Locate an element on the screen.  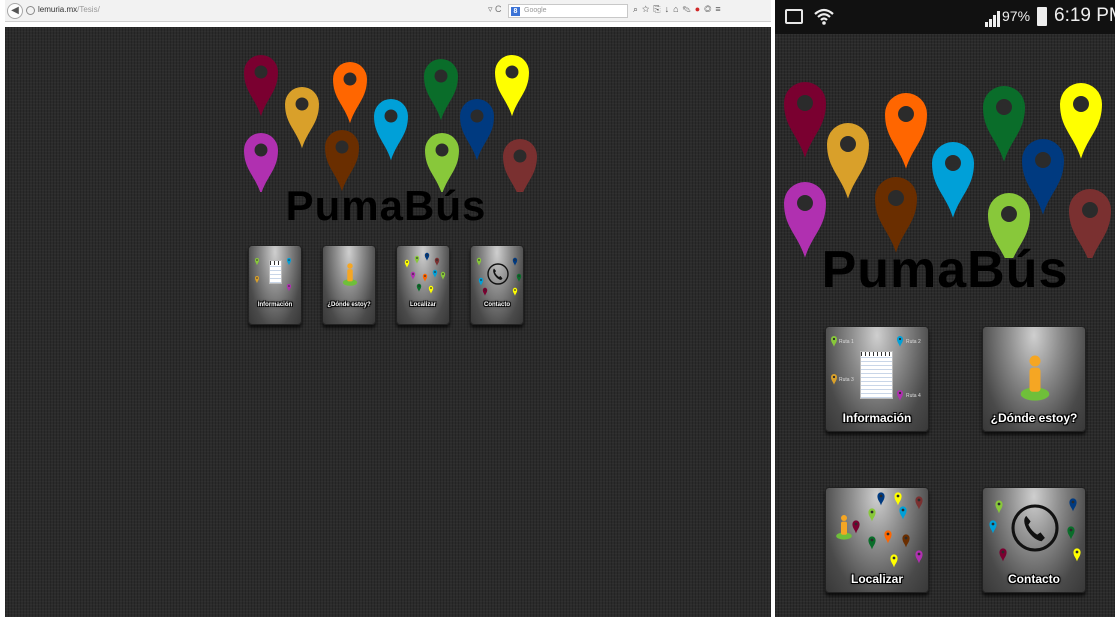
signal-icon is located at coordinates (992, 19).